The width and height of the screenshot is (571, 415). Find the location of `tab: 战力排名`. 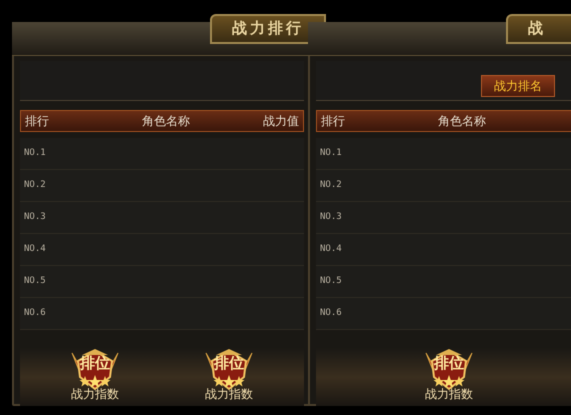

tab: 战力排名 is located at coordinates (518, 86).